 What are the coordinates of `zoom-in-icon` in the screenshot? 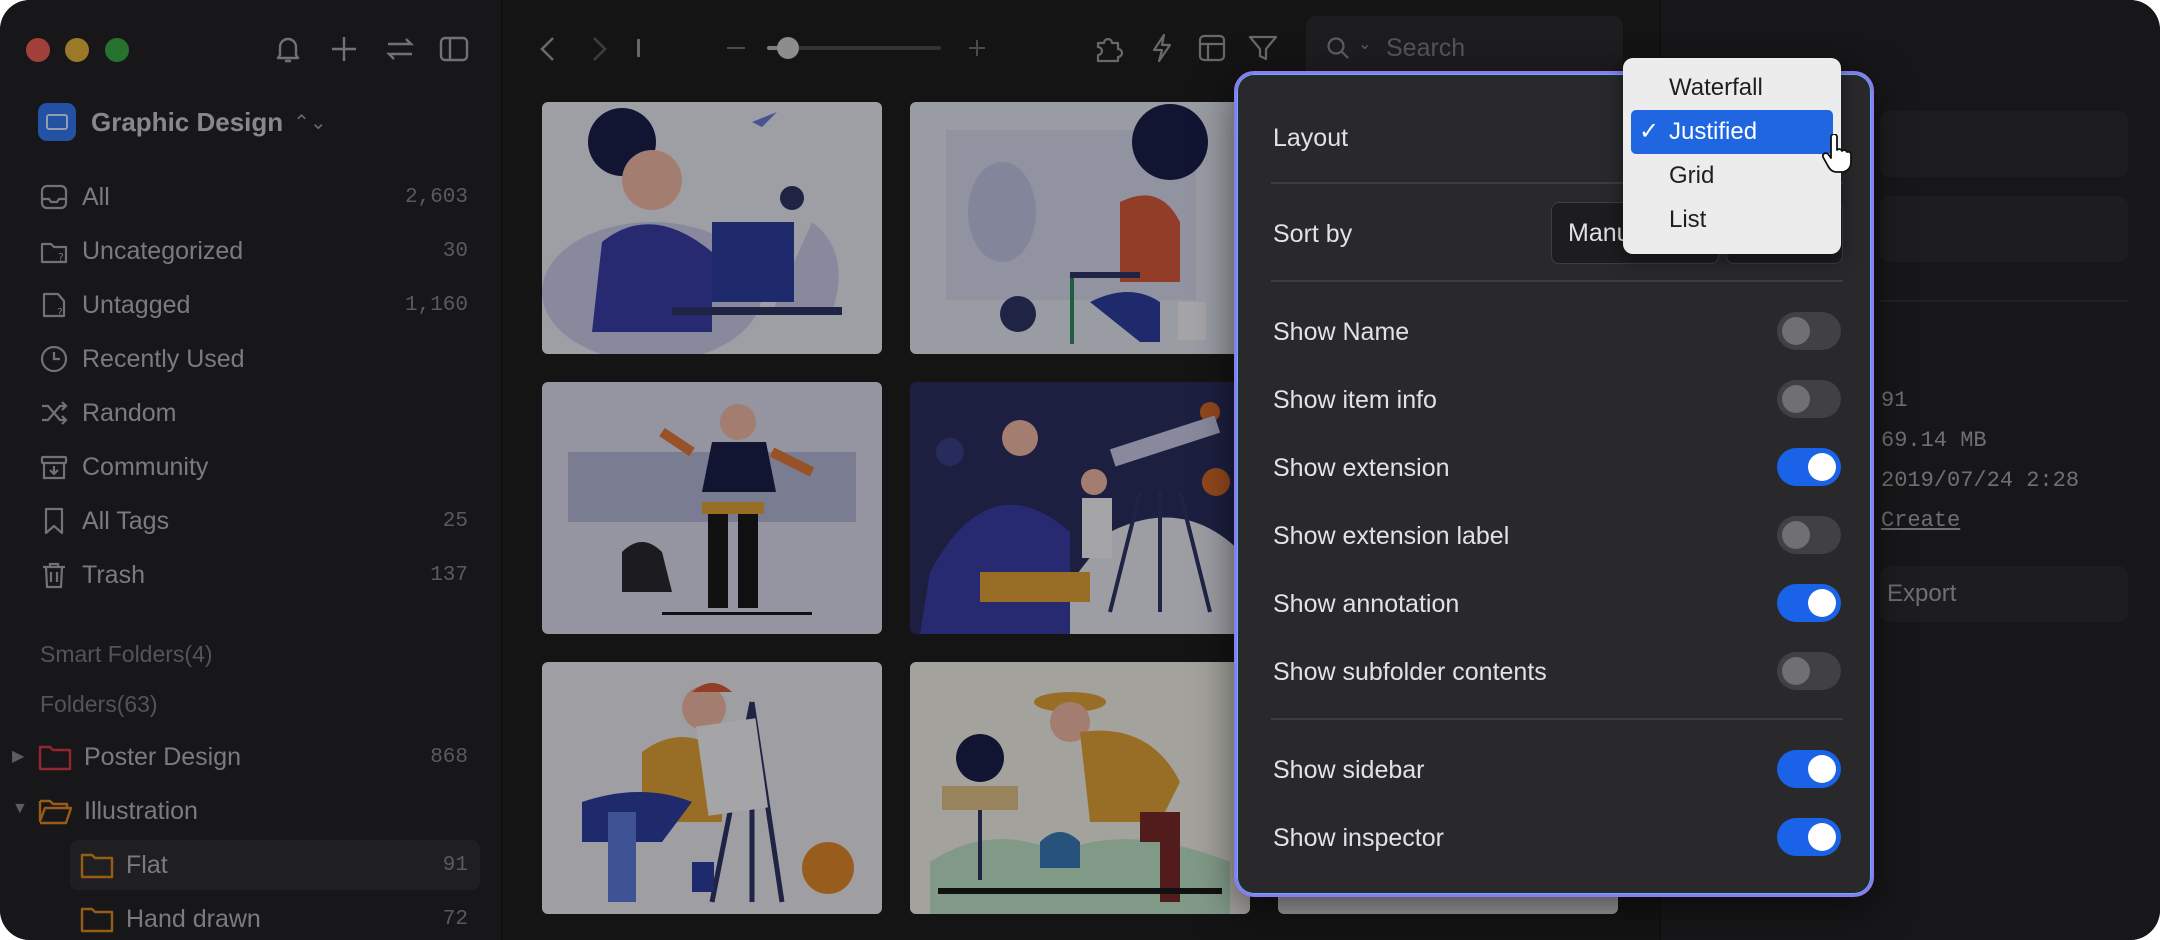 It's located at (977, 48).